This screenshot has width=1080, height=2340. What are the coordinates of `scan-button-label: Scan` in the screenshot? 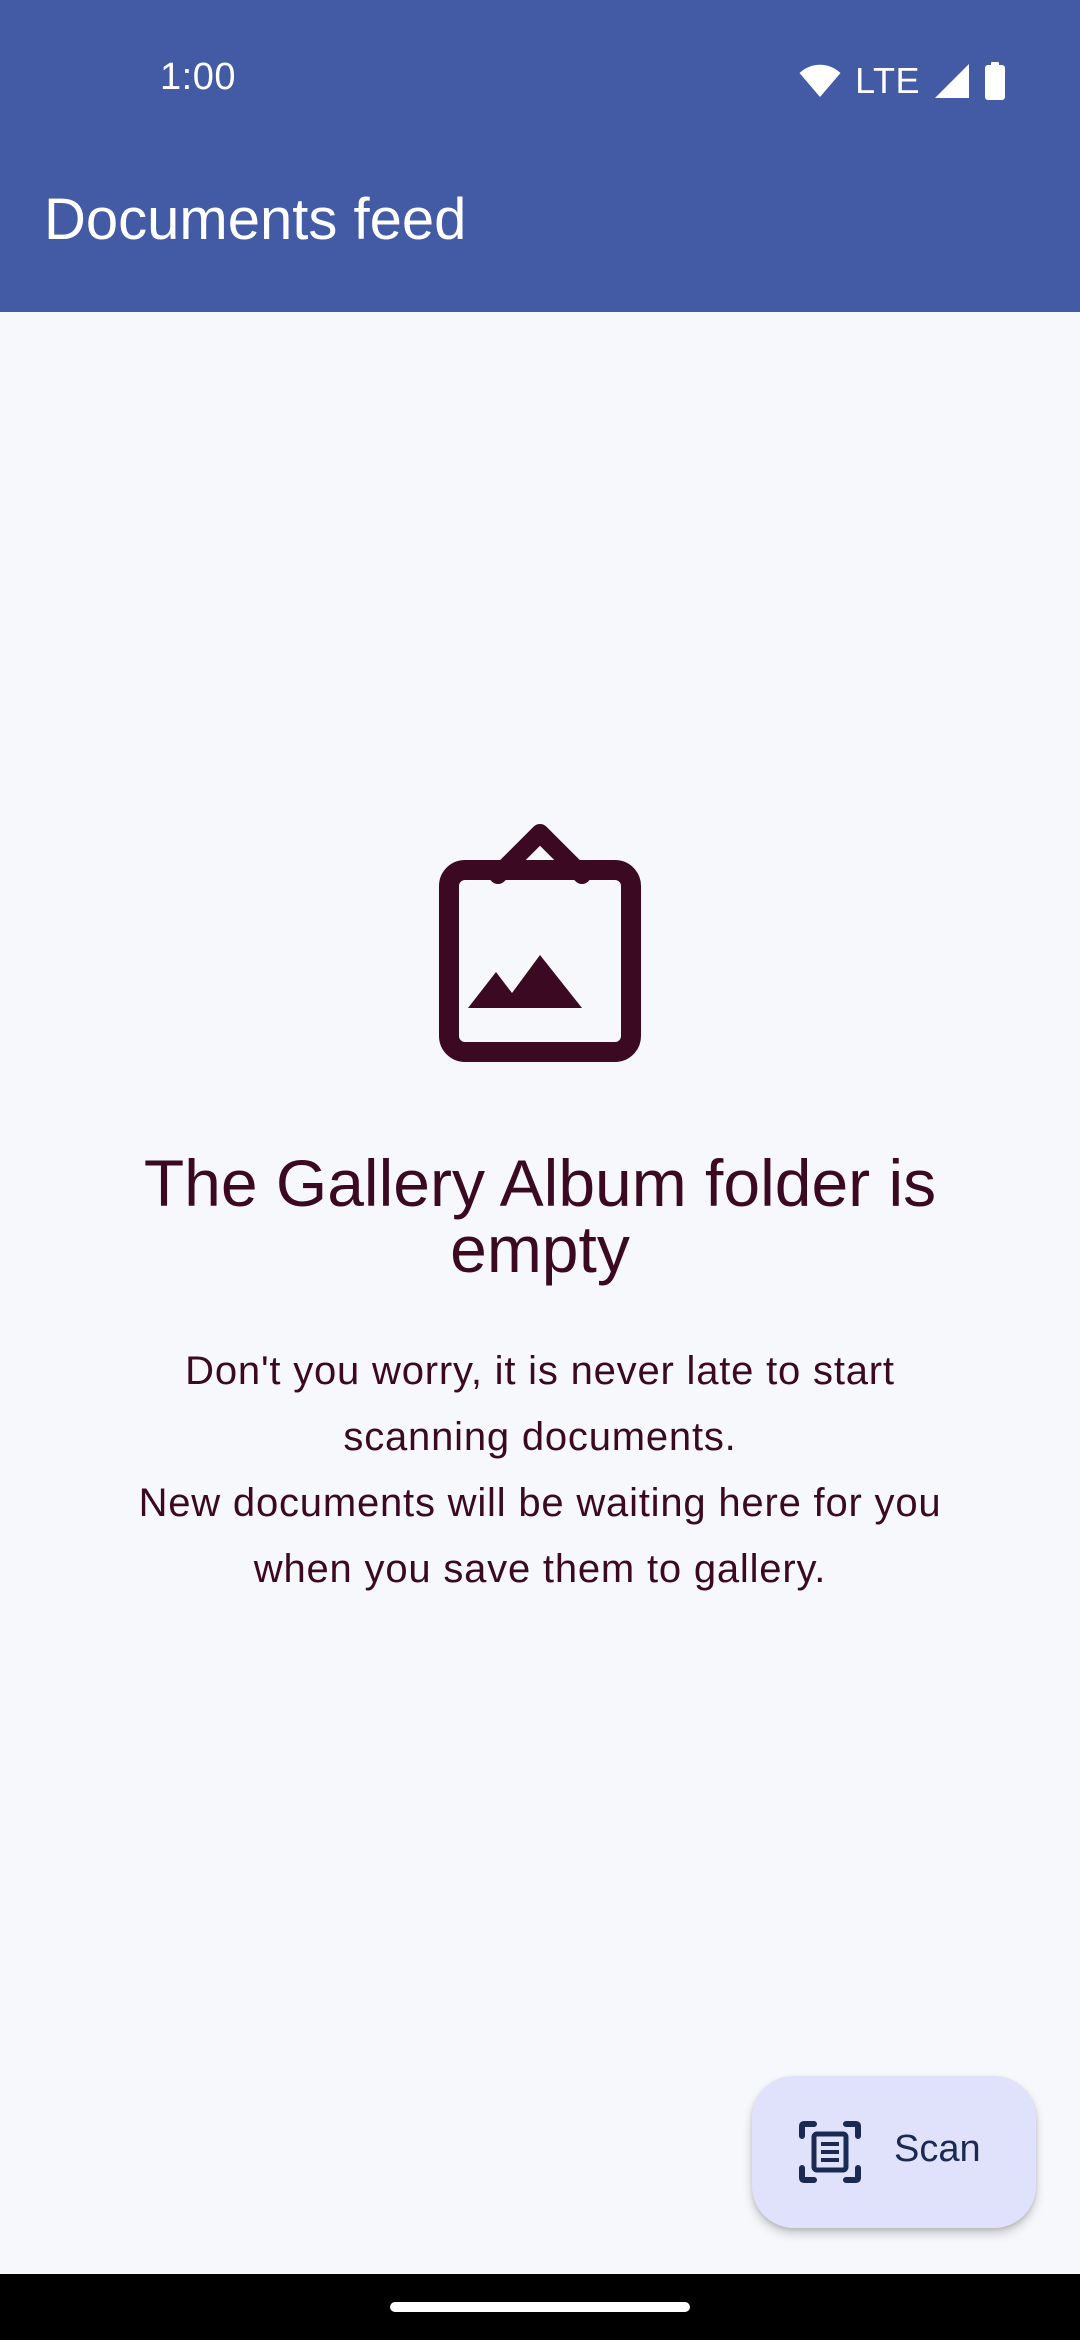 It's located at (937, 2149).